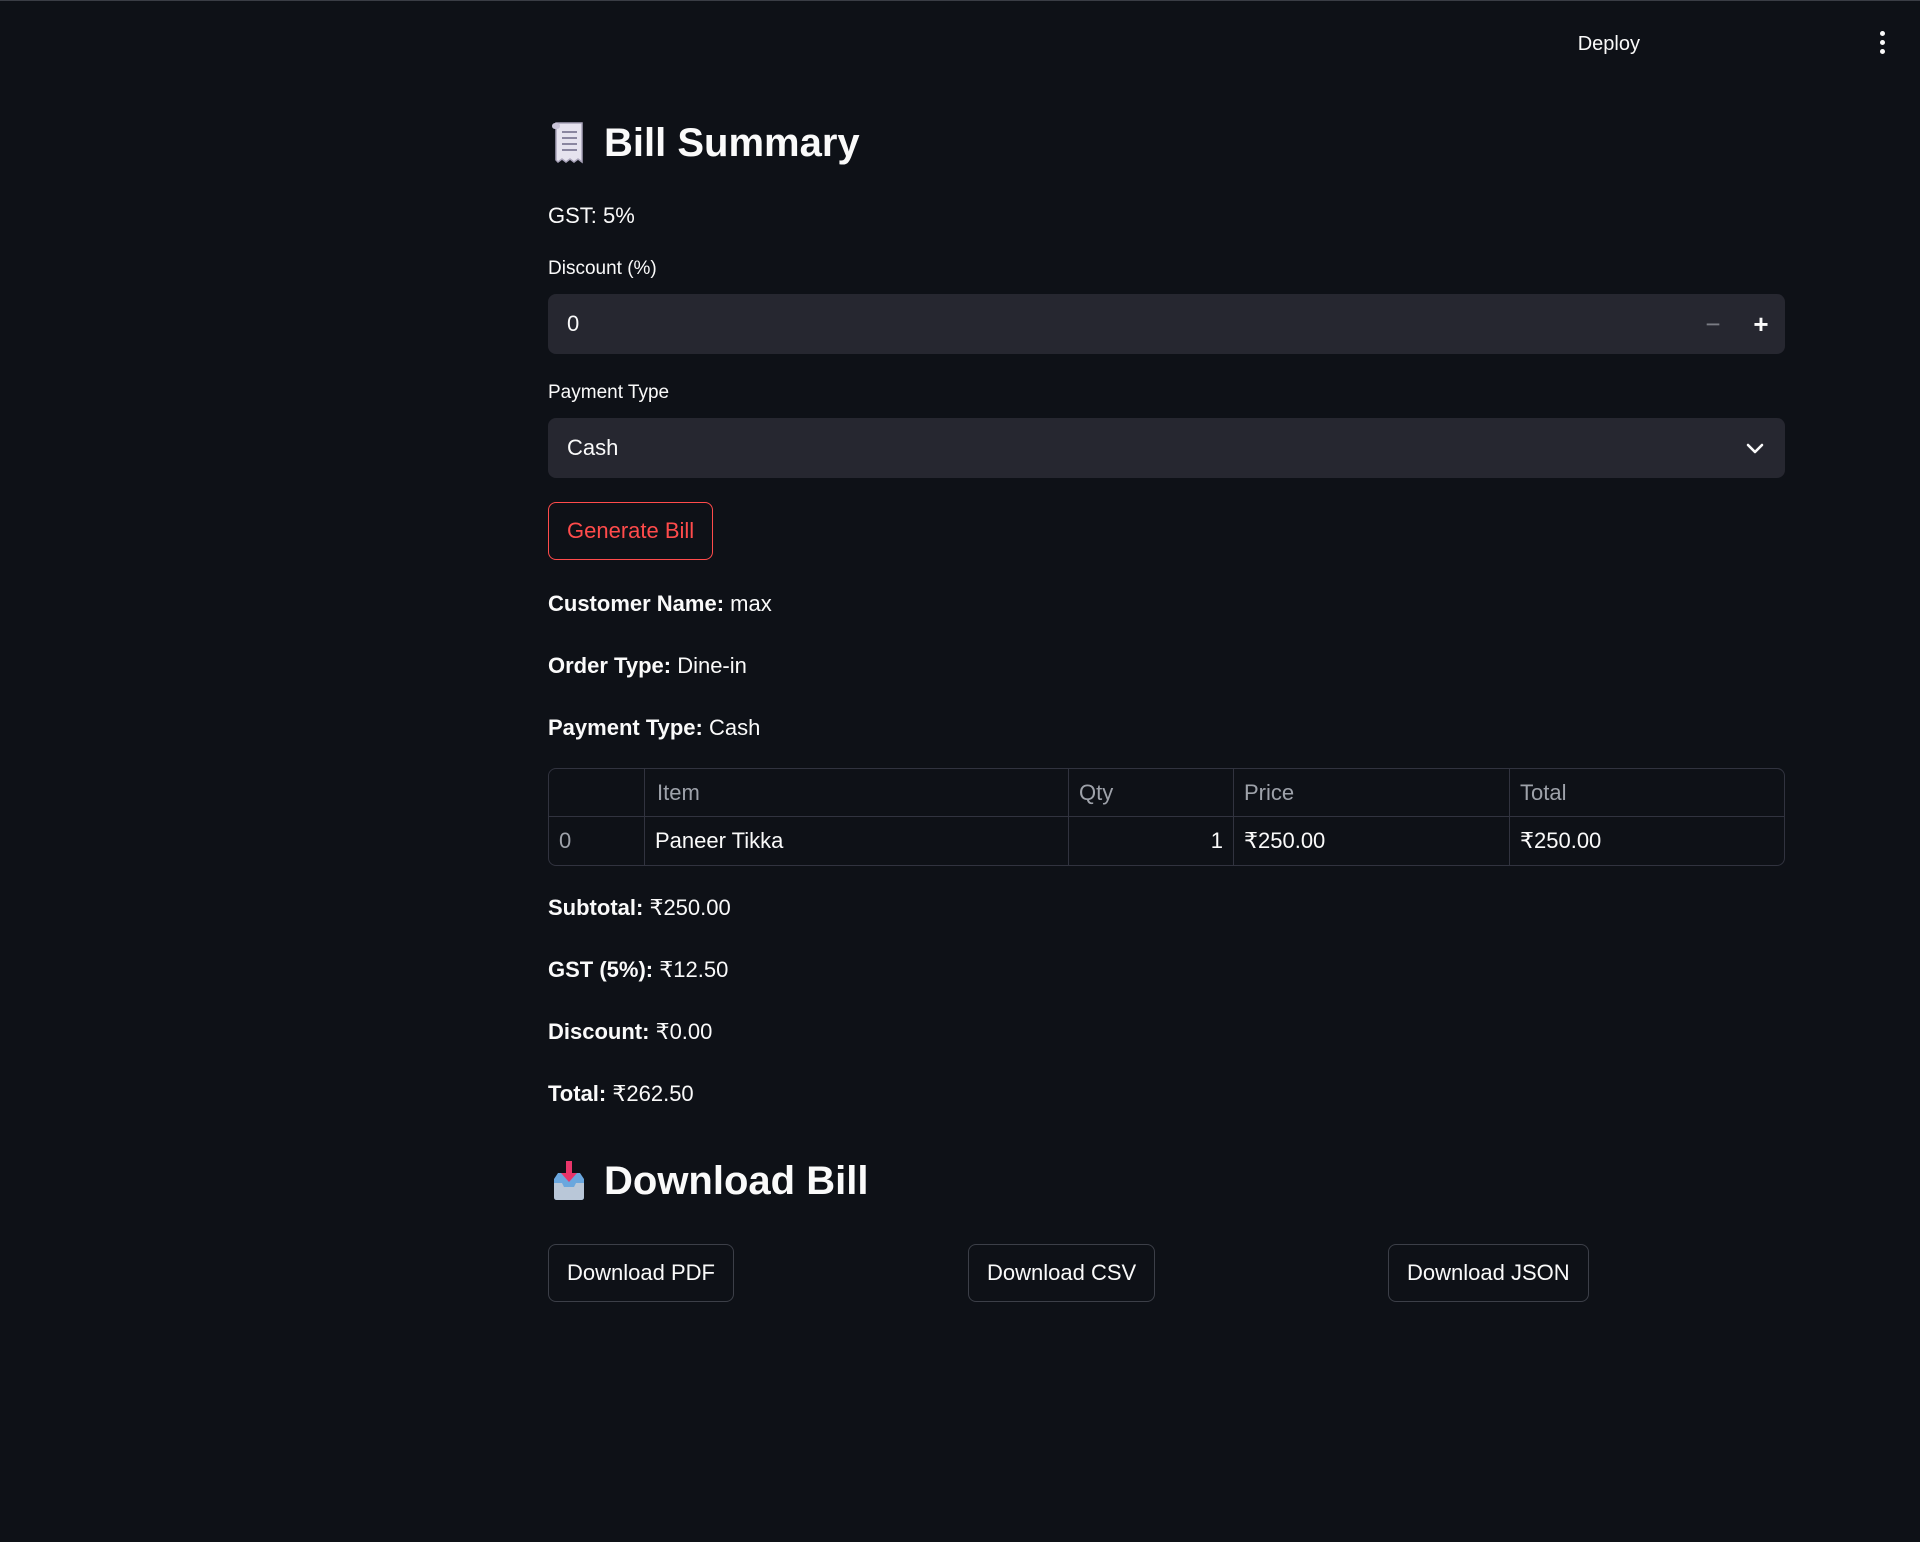 The height and width of the screenshot is (1542, 1920). Describe the element at coordinates (1062, 1273) in the screenshot. I see `download-csv-button: Download CSV` at that location.